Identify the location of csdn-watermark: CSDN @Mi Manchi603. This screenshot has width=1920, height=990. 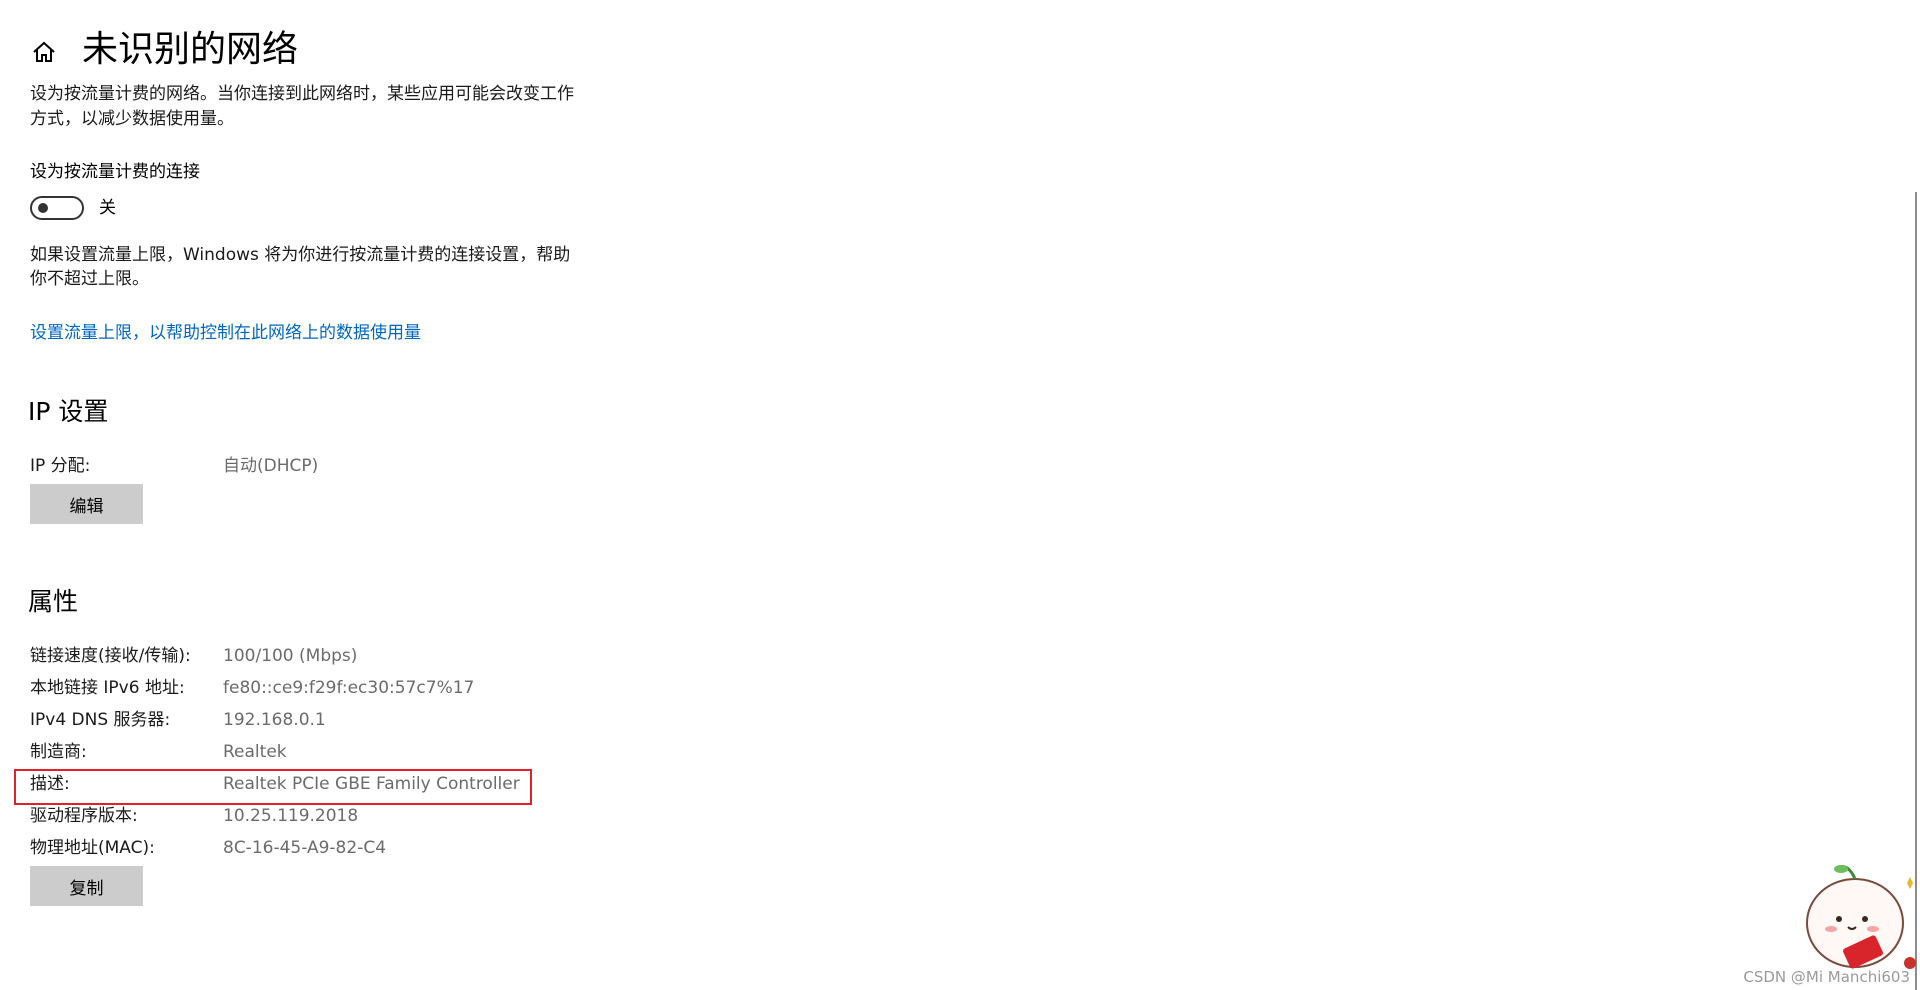
(1826, 977).